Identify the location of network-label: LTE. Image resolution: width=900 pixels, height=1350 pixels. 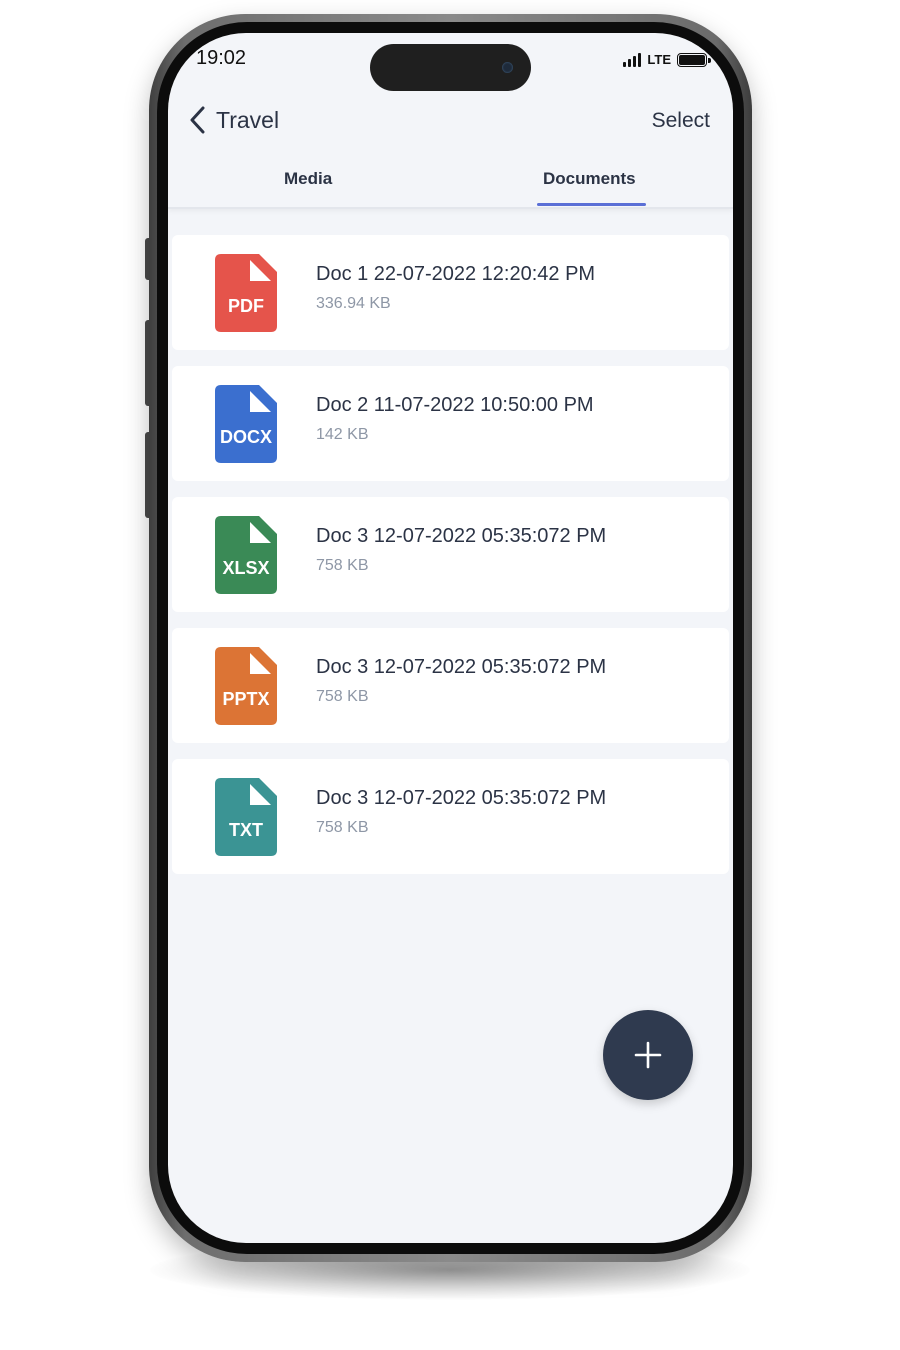
(659, 59).